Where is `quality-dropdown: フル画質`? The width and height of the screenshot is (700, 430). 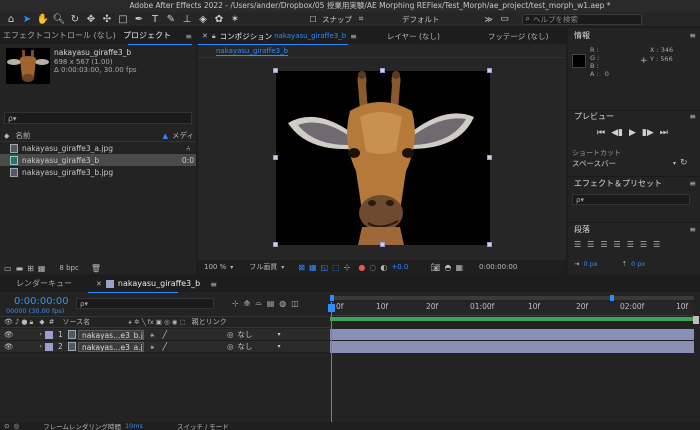 quality-dropdown: フル画質 is located at coordinates (263, 267).